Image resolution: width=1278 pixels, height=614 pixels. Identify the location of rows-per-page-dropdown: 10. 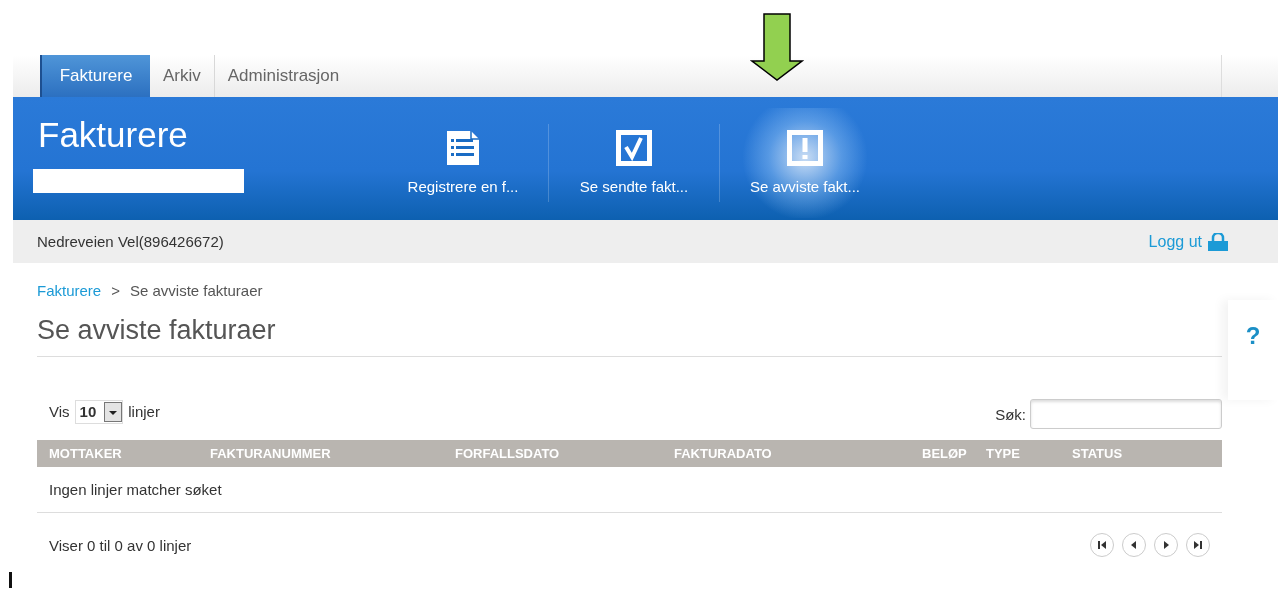
(99, 411).